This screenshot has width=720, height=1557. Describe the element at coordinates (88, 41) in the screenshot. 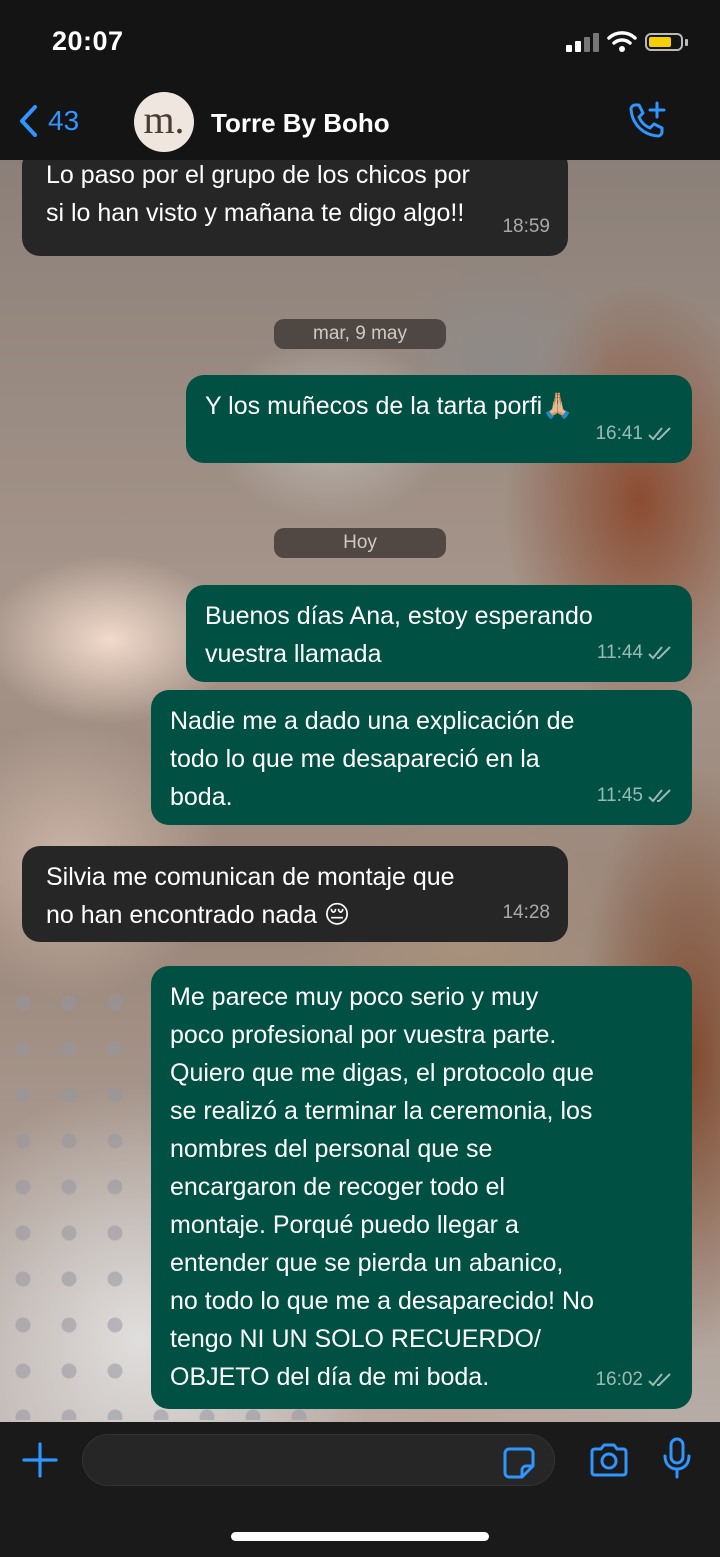

I see `status-time: 20:07` at that location.